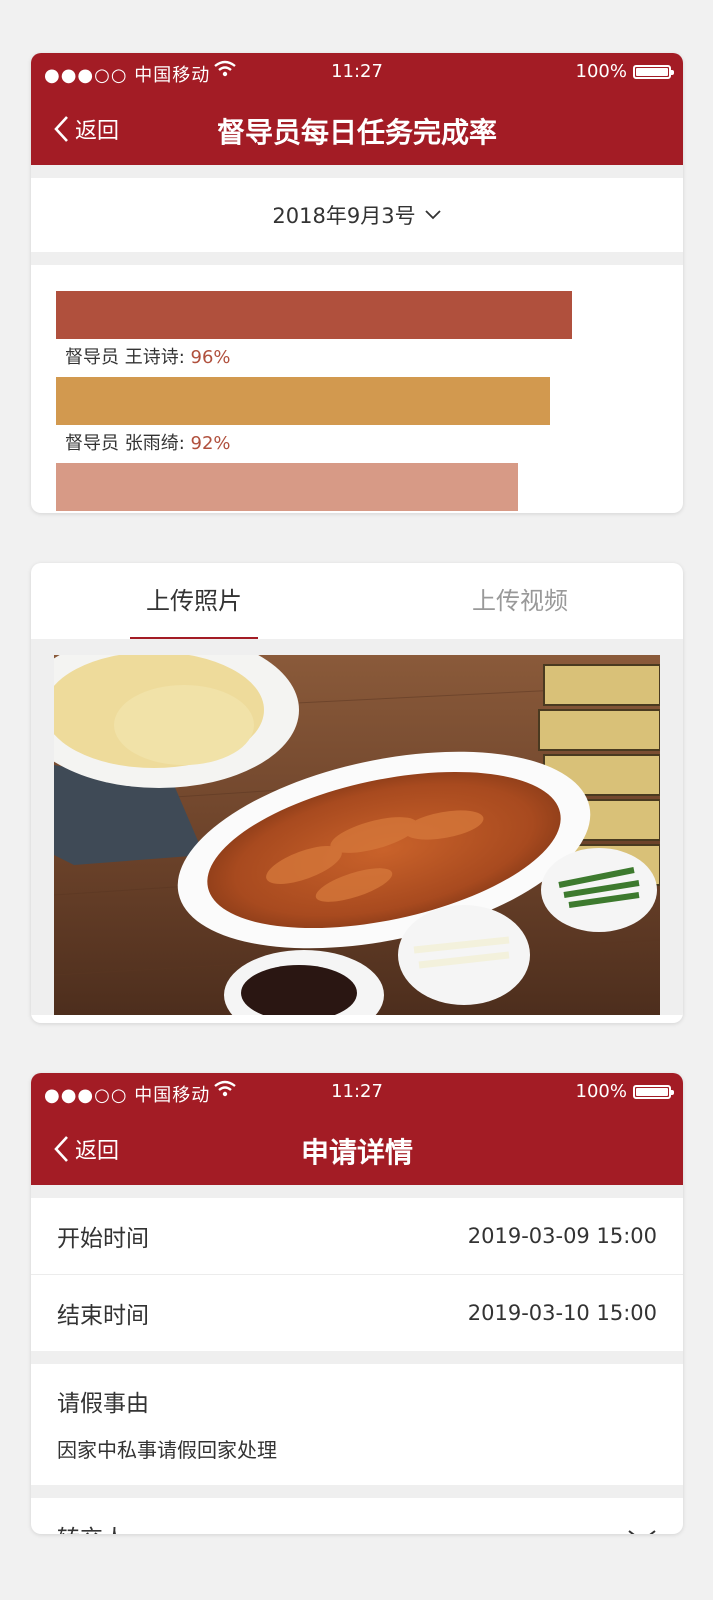  I want to click on nav-bar: 返回 督导员每日任务完成率, so click(357, 128).